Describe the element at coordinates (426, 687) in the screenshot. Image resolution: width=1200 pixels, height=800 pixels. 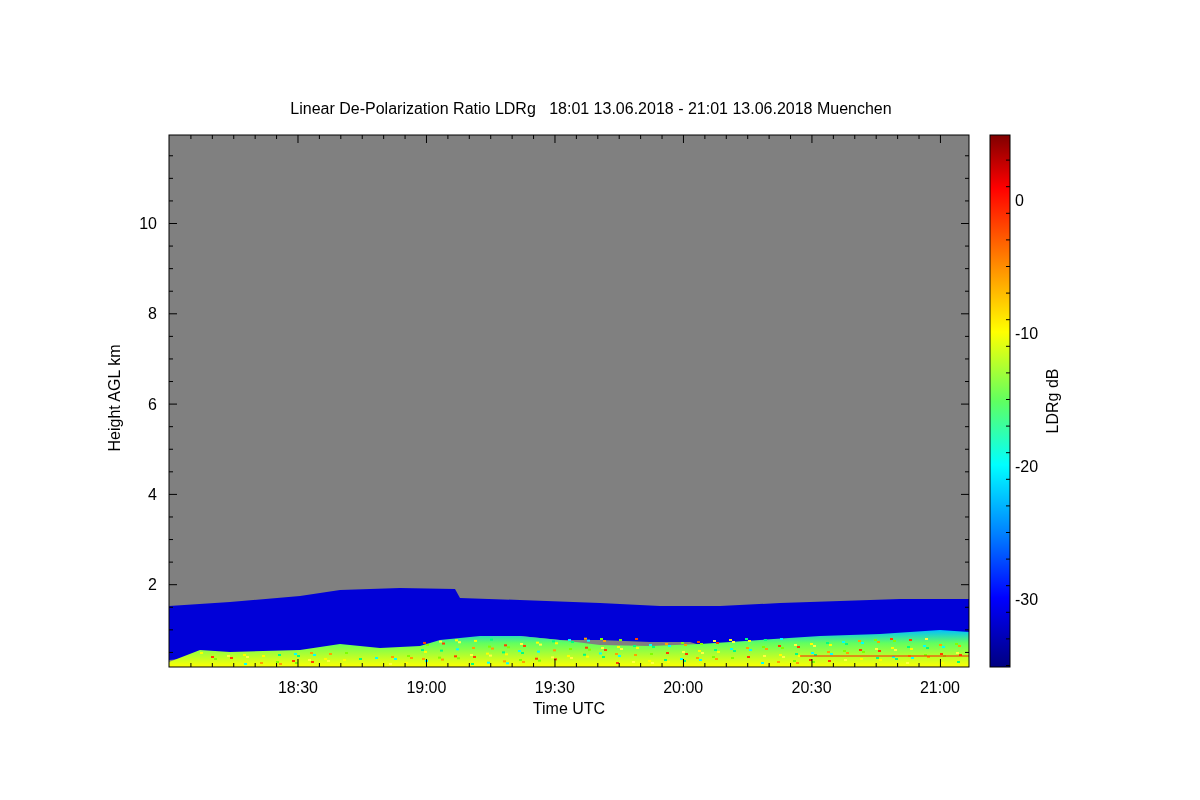
I see `x-tick-label: 19:00` at that location.